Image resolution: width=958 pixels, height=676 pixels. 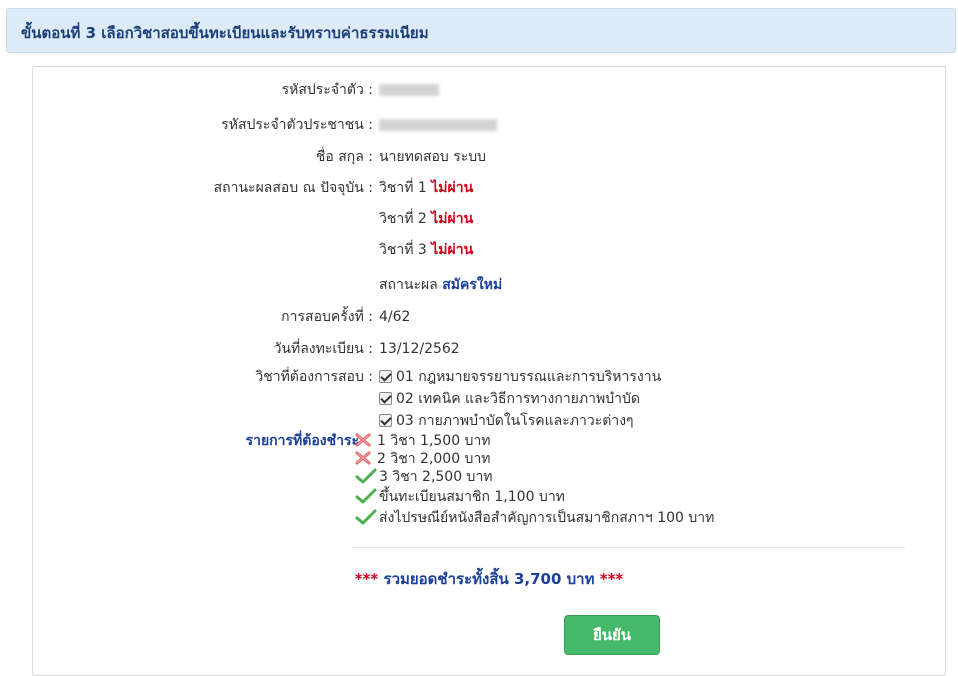 I want to click on register-date-row: วันที่ลงทะเบียน : 13/12/2562, so click(x=483, y=349).